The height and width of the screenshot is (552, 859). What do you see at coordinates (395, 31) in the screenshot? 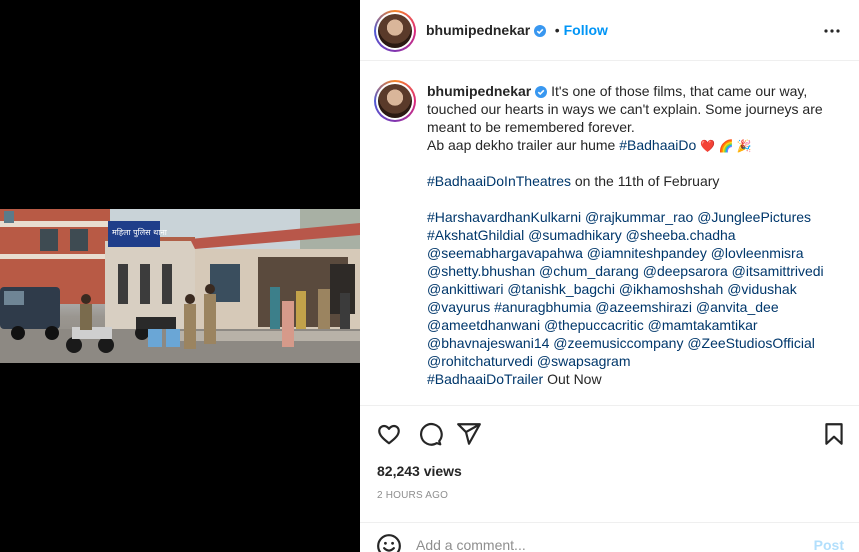
I see `avatar` at bounding box center [395, 31].